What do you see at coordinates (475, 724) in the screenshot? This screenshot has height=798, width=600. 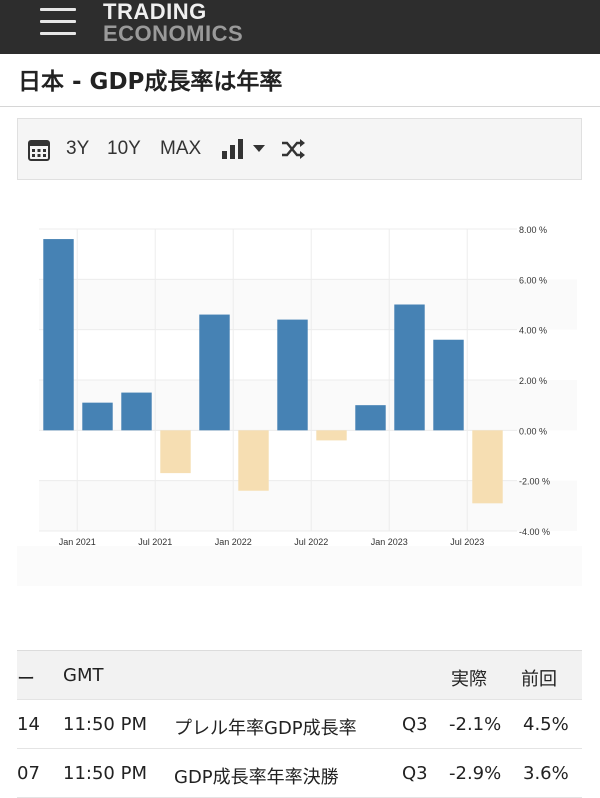 I see `row-actual: -2.1%` at bounding box center [475, 724].